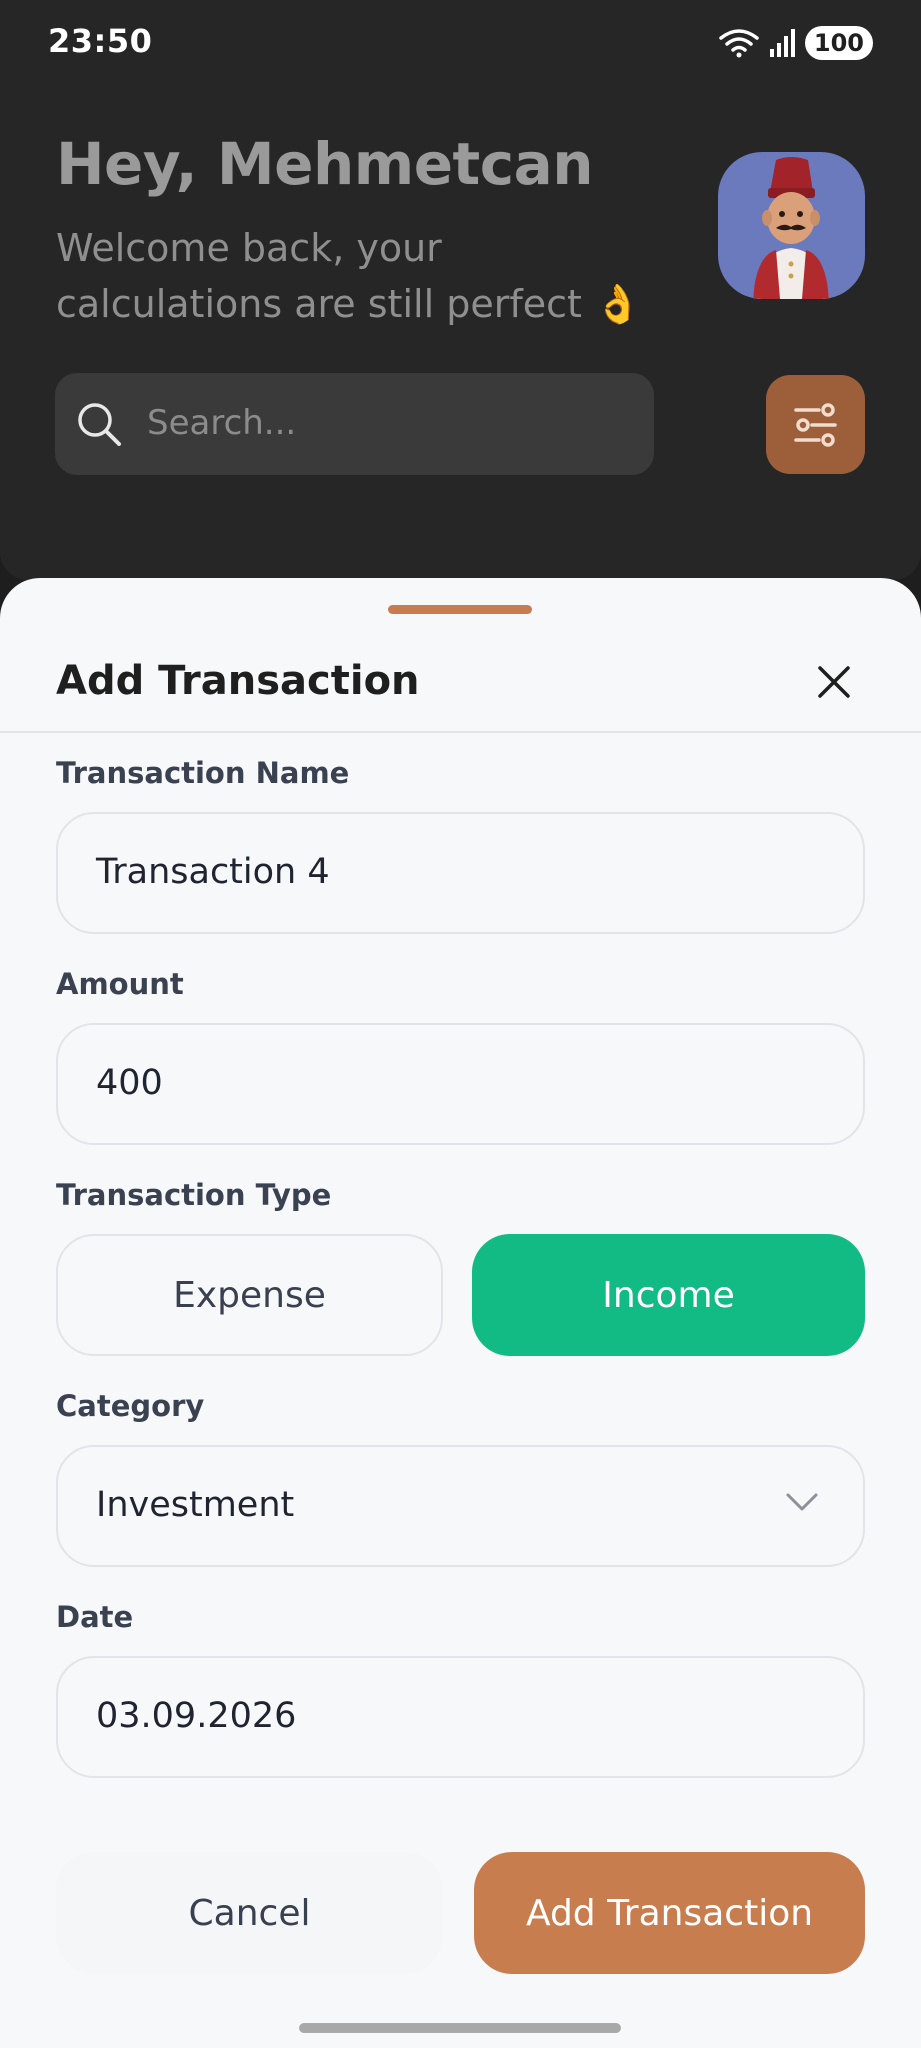 The height and width of the screenshot is (2048, 921). I want to click on greeting-title: Hey, Mehmetcan, so click(325, 164).